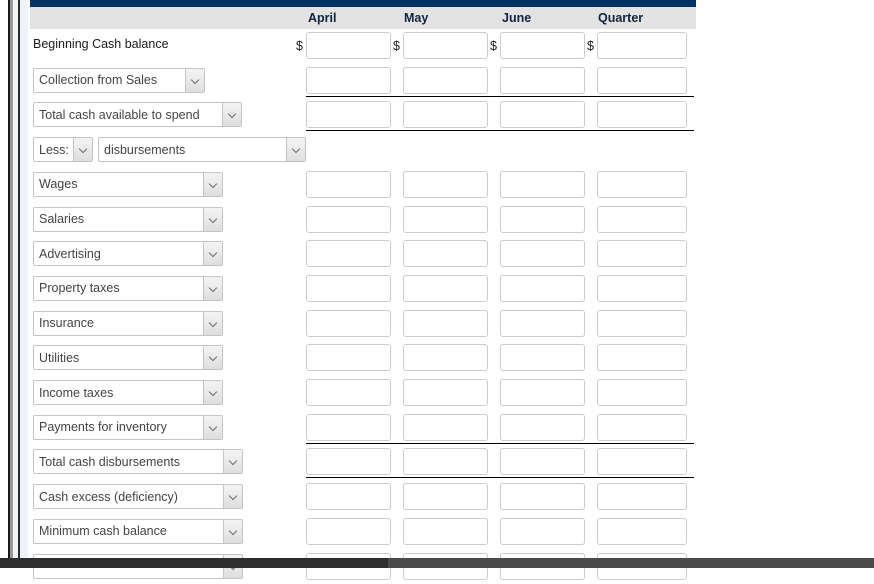  I want to click on input-property-taxes-april, so click(348, 288).